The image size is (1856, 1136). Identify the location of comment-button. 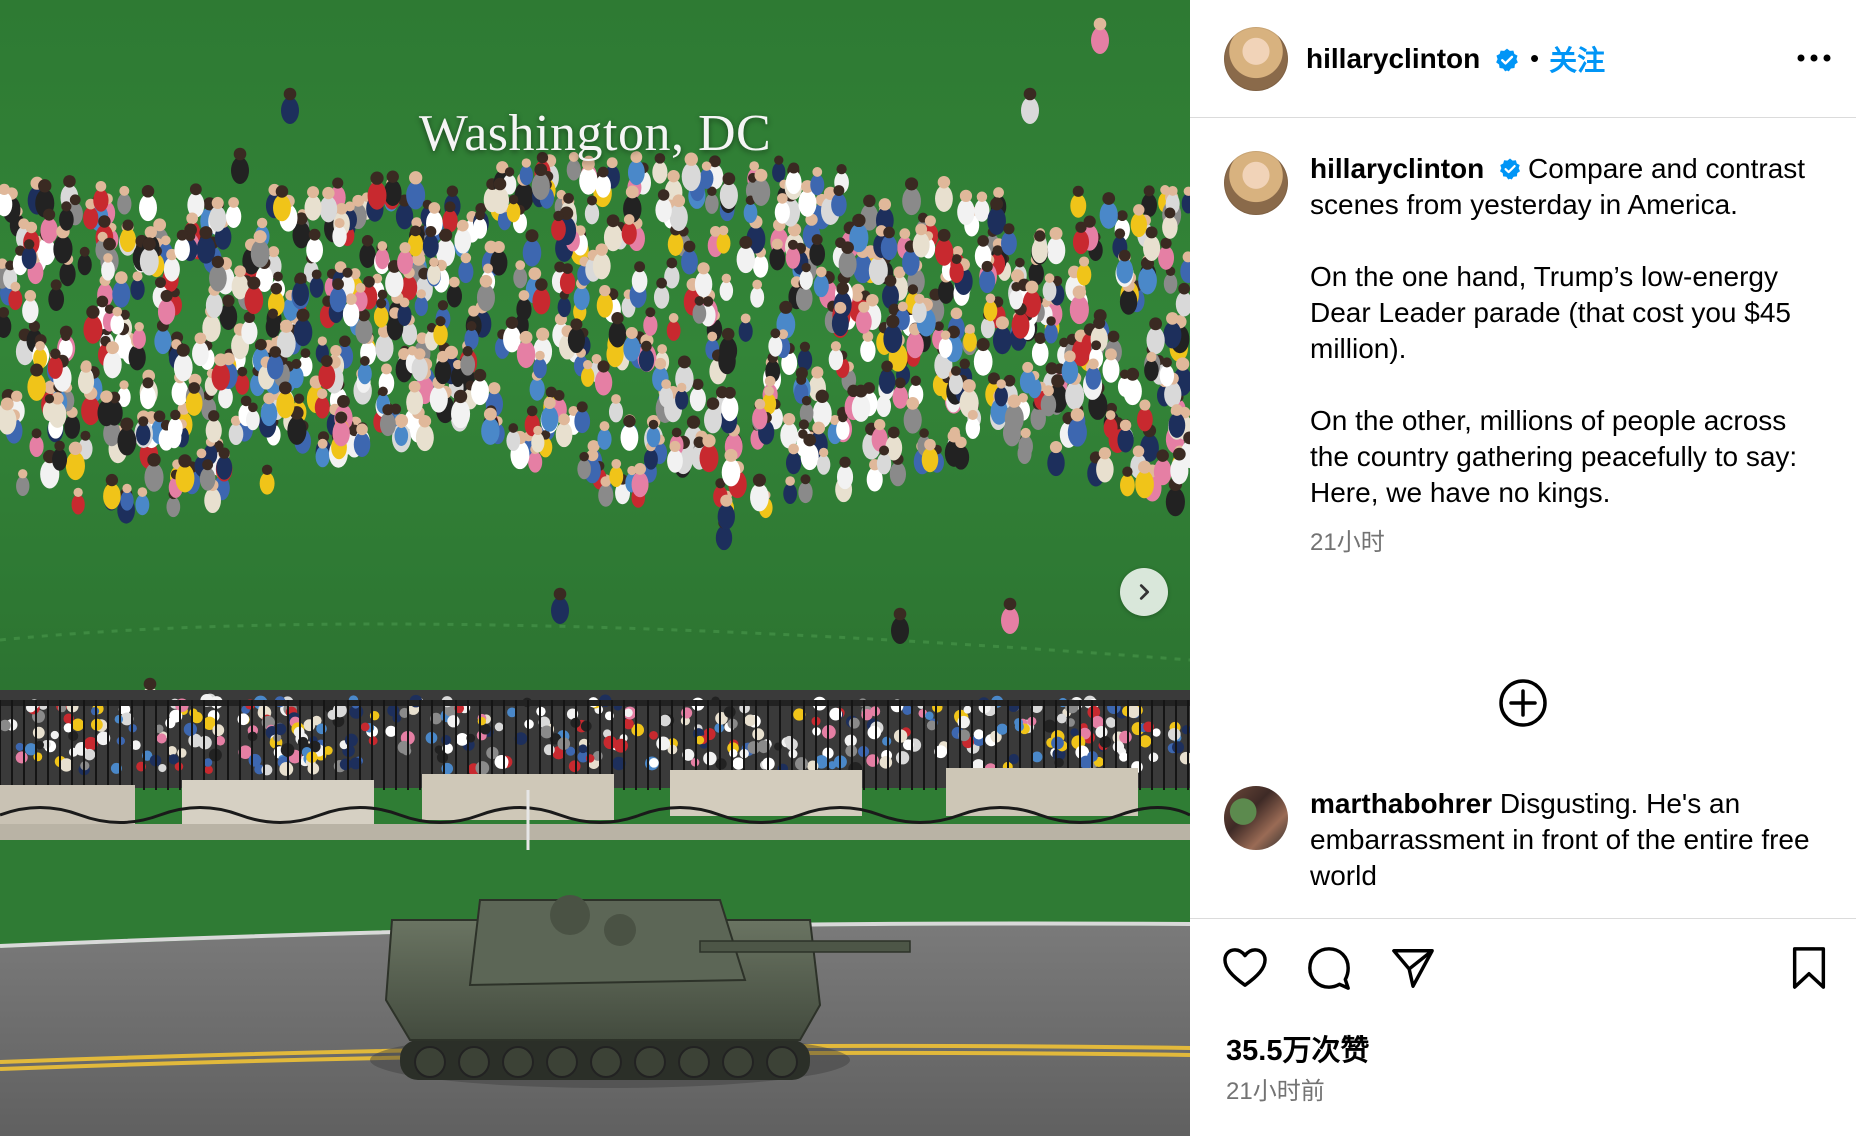
(1329, 968).